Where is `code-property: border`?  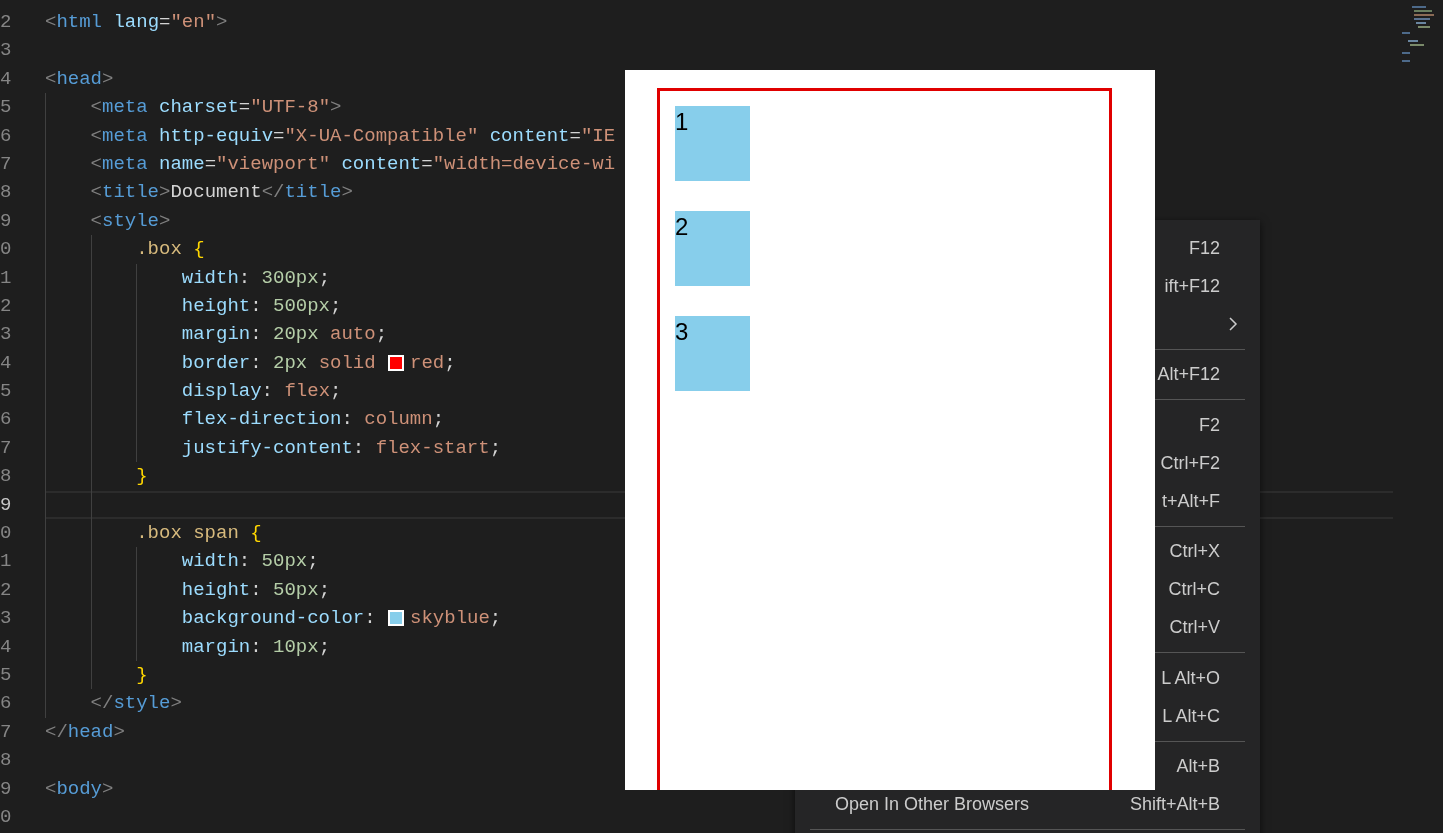 code-property: border is located at coordinates (216, 363).